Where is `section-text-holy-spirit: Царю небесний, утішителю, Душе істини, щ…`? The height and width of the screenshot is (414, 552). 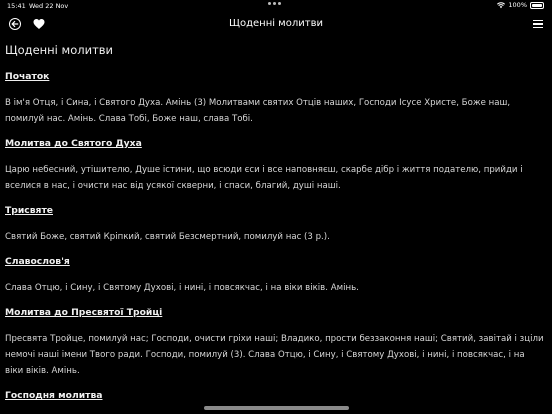 section-text-holy-spirit: Царю небесний, утішителю, Душе істини, щ… is located at coordinates (264, 178).